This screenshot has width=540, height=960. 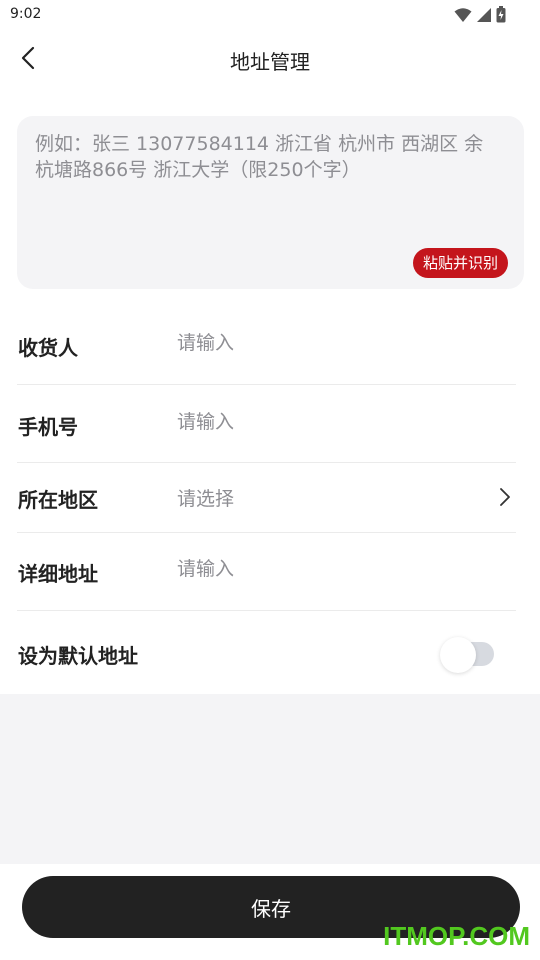 I want to click on recipient-row: 收货人, so click(x=266, y=345).